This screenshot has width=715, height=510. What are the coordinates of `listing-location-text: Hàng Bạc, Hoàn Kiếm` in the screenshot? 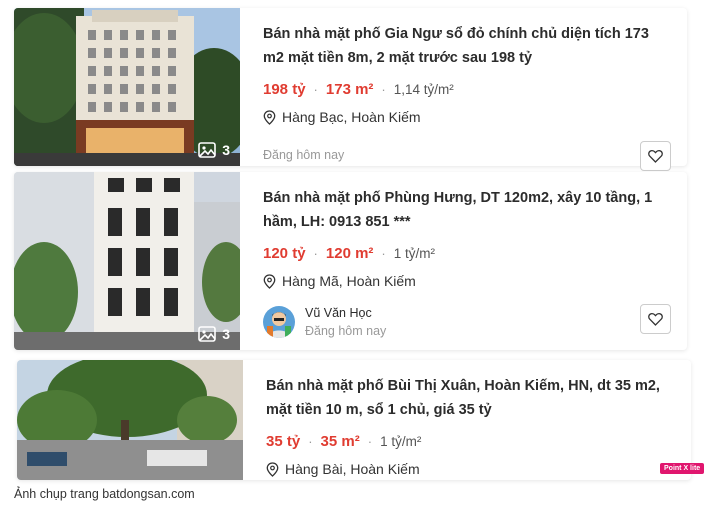 It's located at (351, 117).